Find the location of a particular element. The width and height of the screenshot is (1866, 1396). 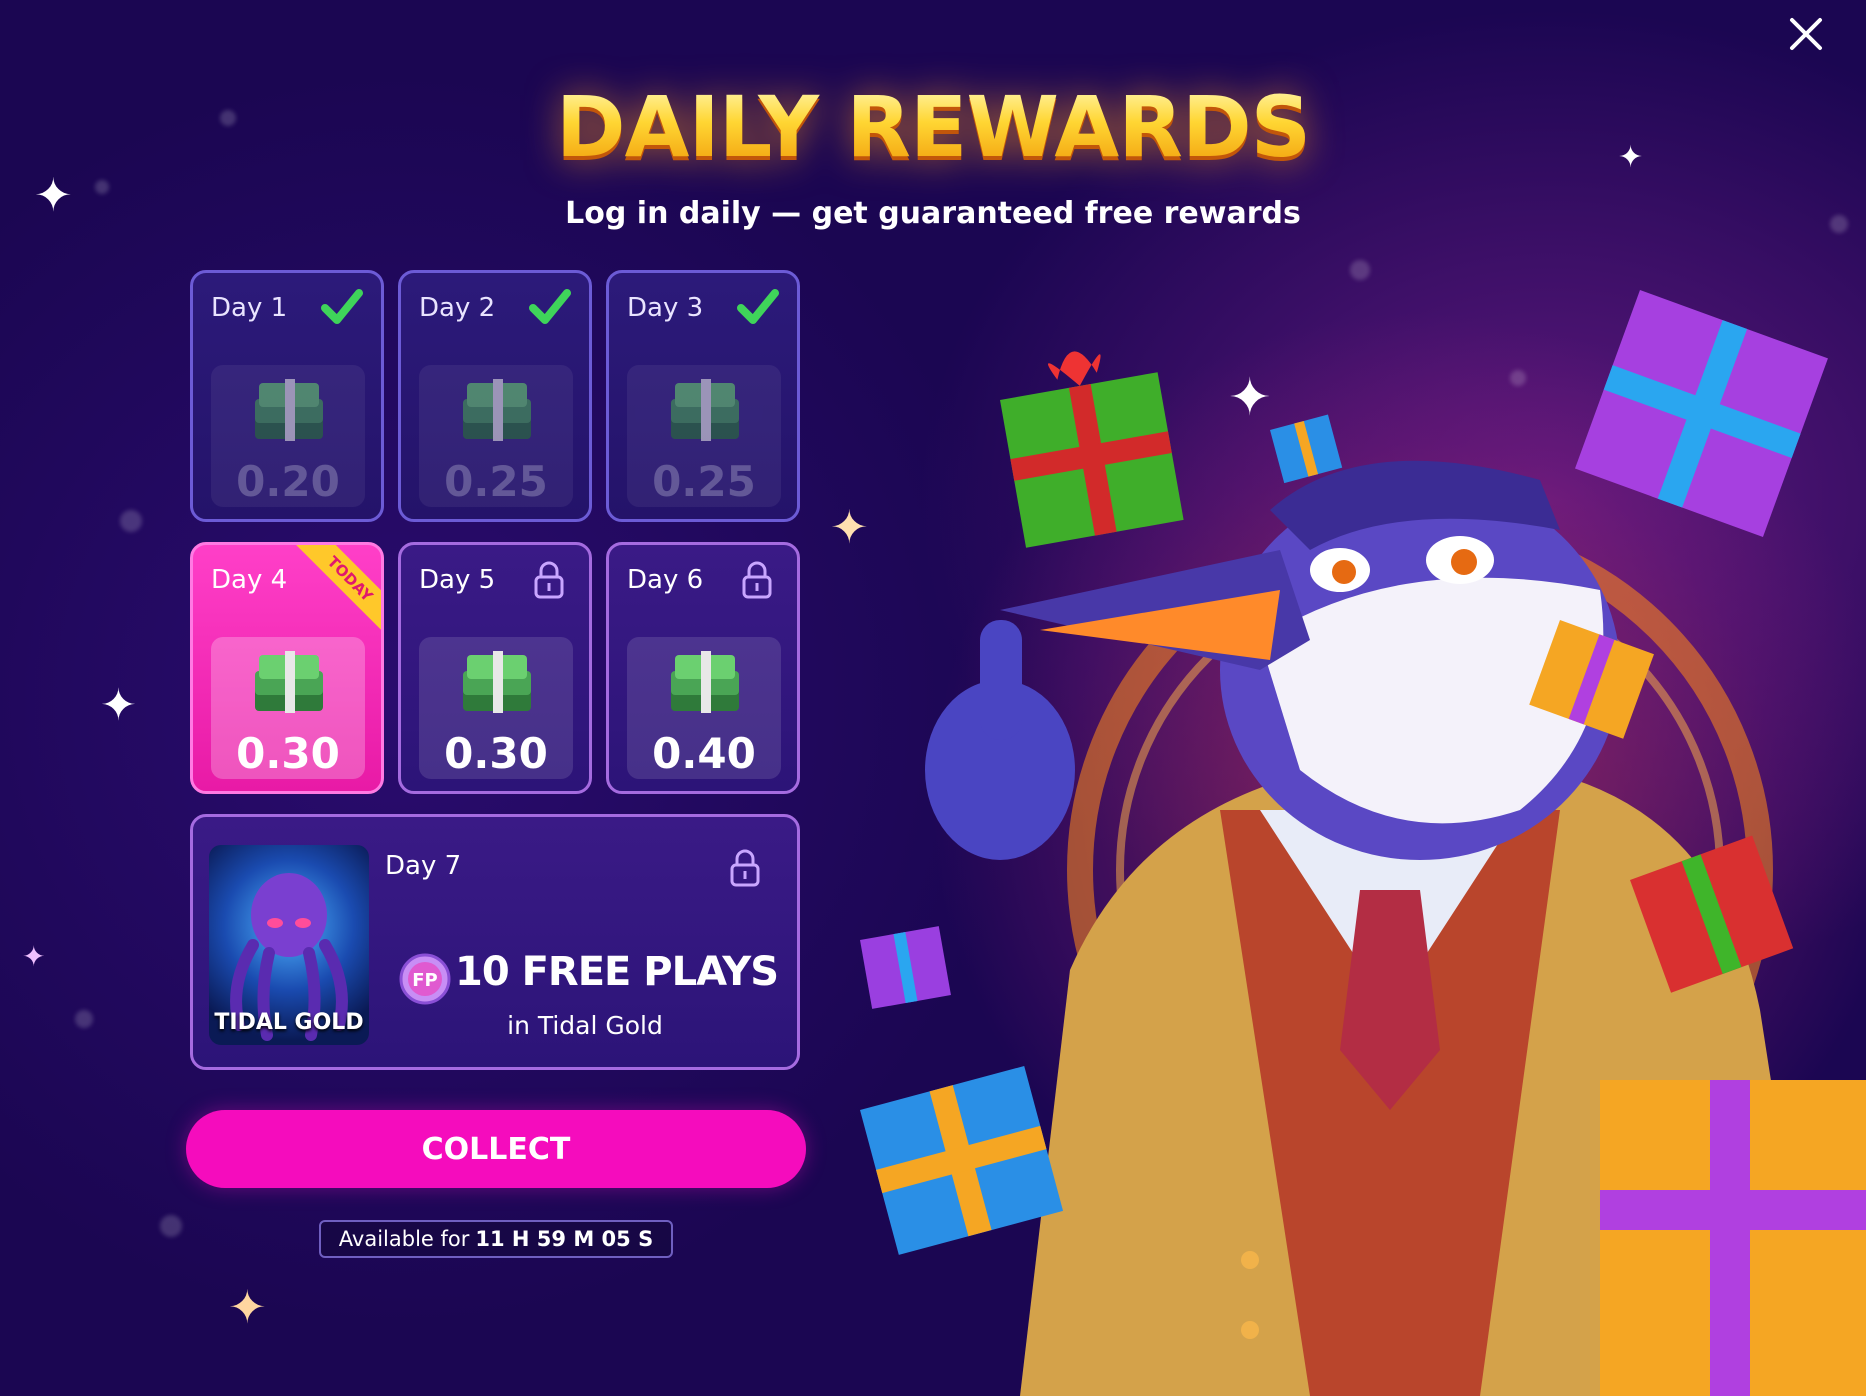

game-thumbnail: TIDAL GOLD is located at coordinates (289, 945).